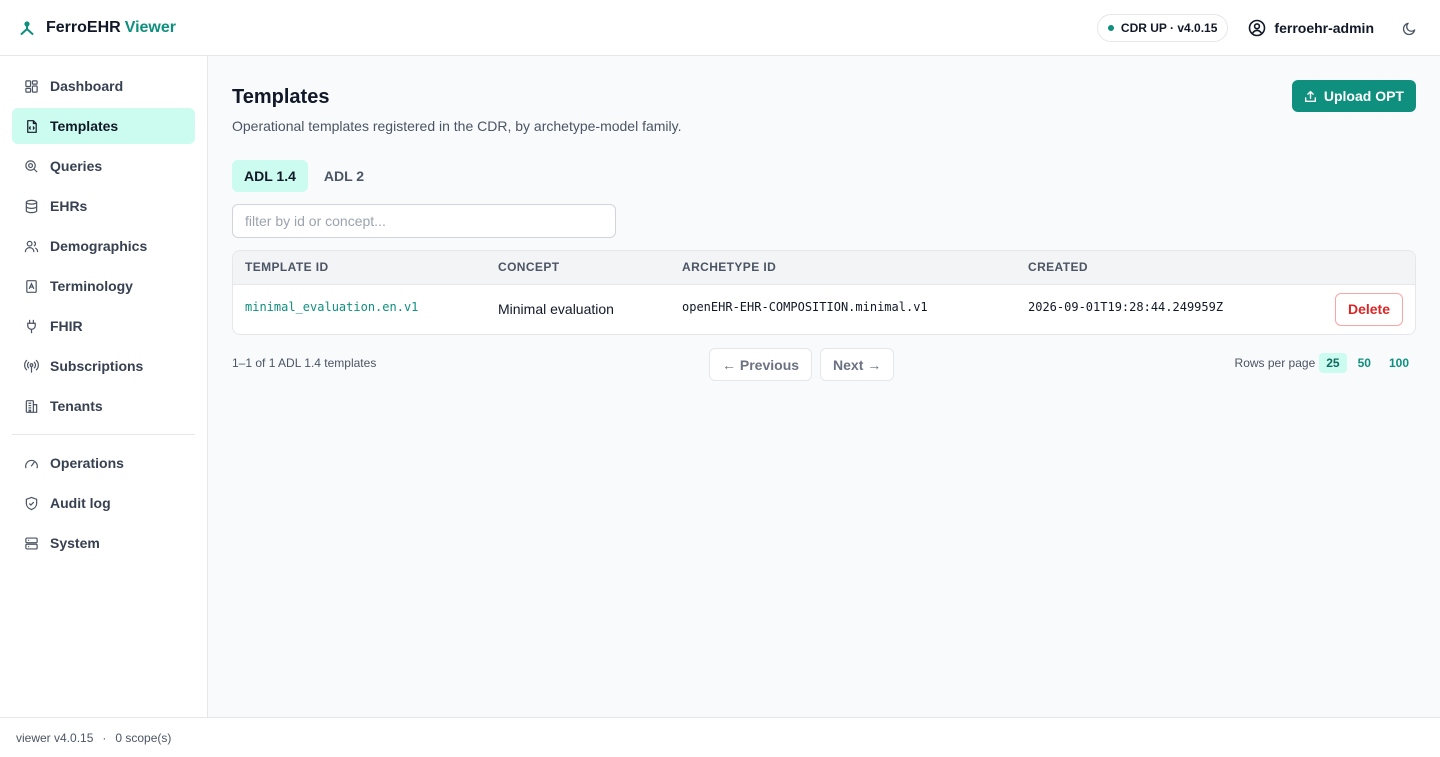 This screenshot has width=1440, height=757. I want to click on sidebar-item-subscriptions: Subscriptions, so click(103, 366).